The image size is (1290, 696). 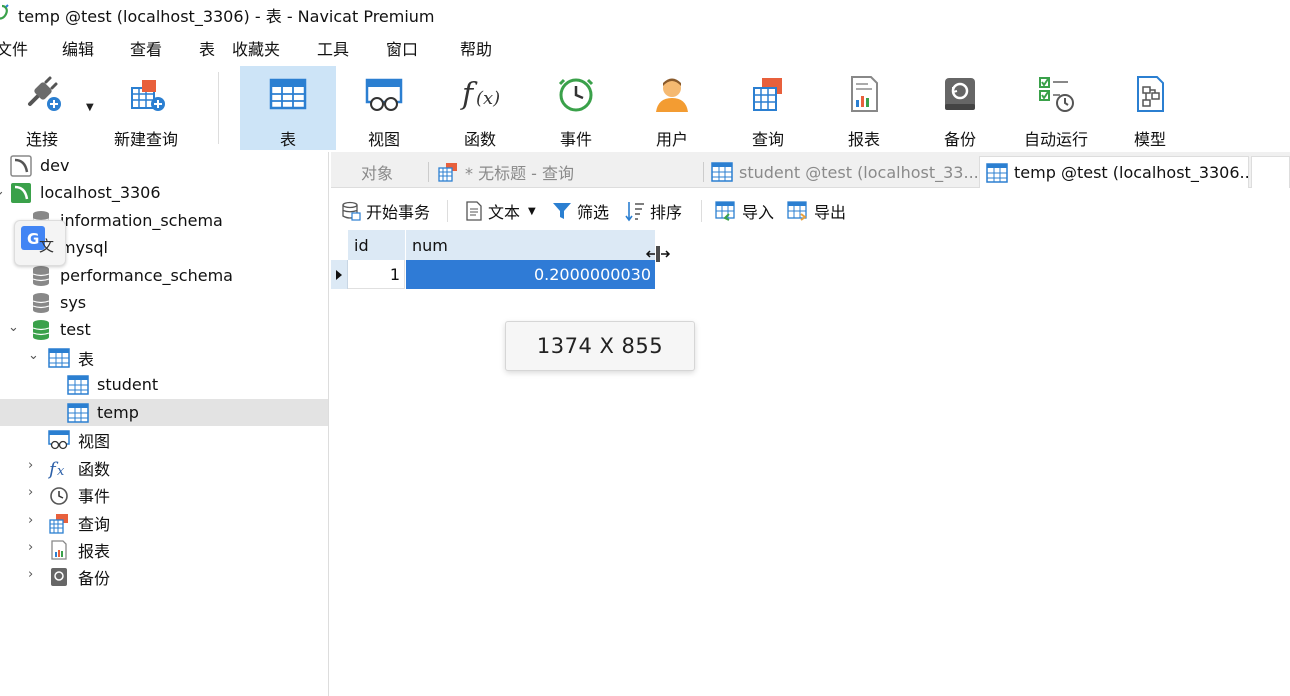 I want to click on import-icon, so click(x=725, y=211).